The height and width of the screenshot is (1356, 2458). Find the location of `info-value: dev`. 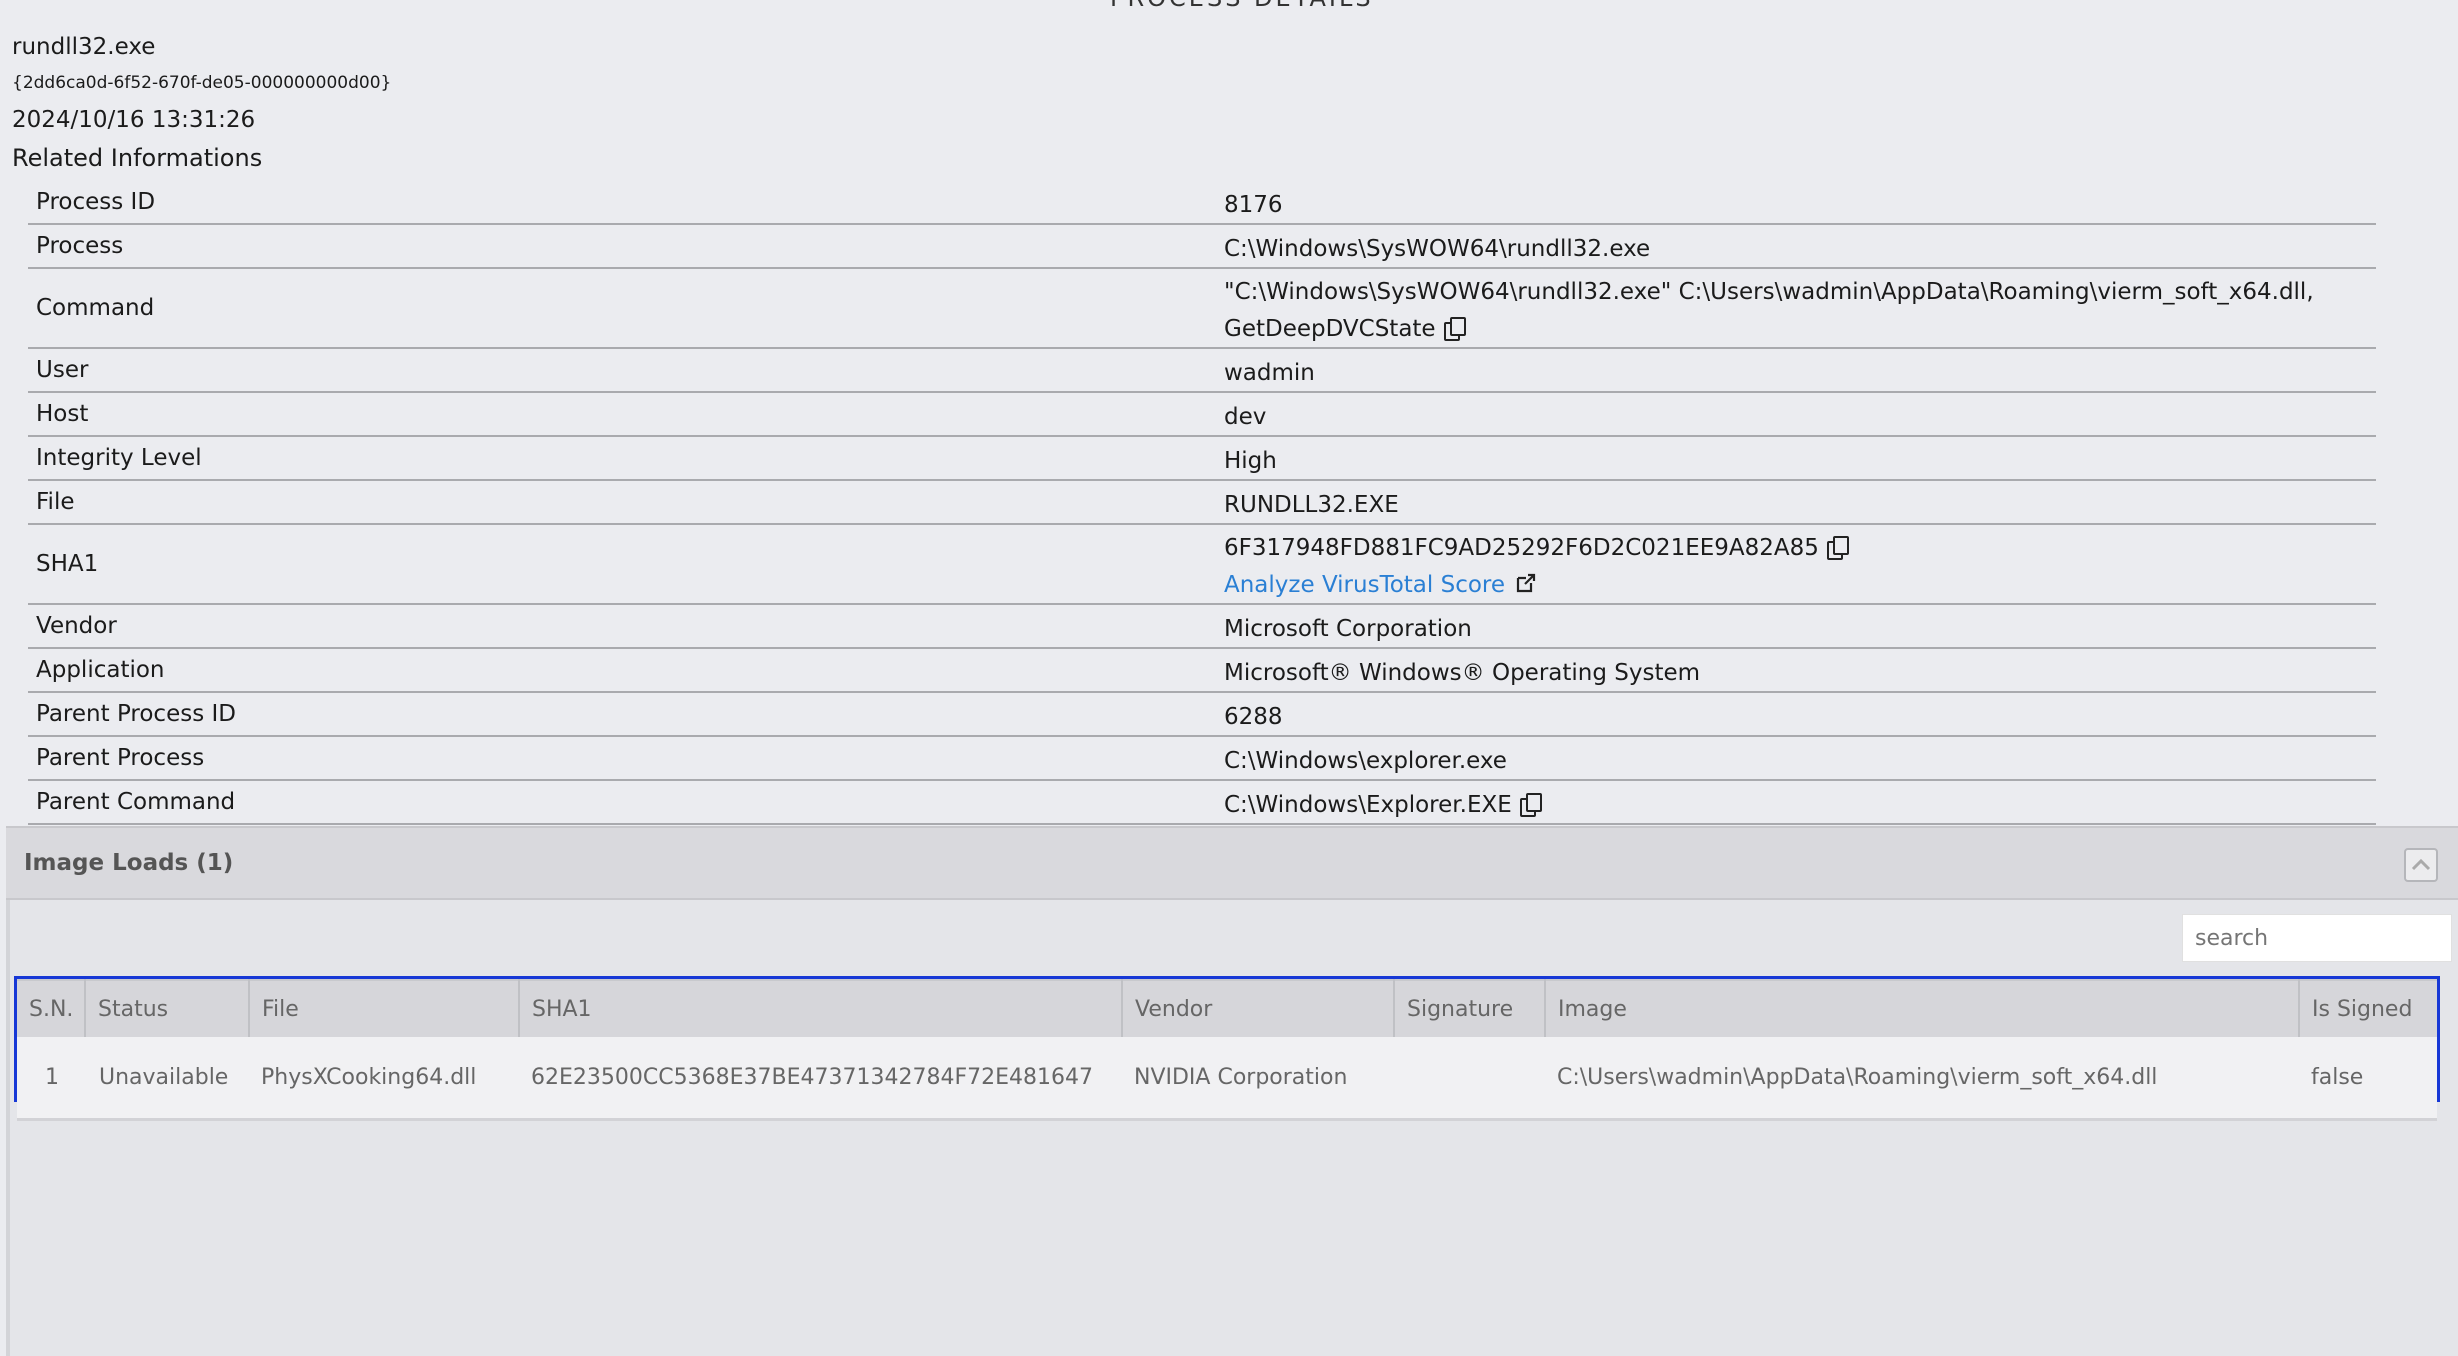

info-value: dev is located at coordinates (1245, 417).